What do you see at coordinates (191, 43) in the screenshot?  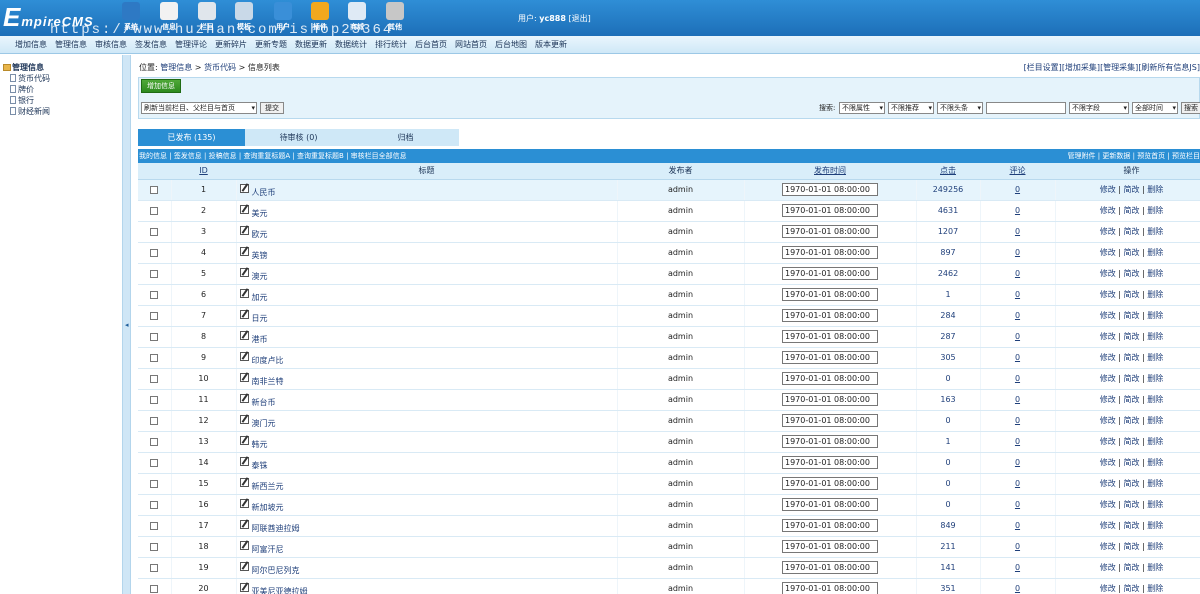 I see `menu-item-4: 管理评论` at bounding box center [191, 43].